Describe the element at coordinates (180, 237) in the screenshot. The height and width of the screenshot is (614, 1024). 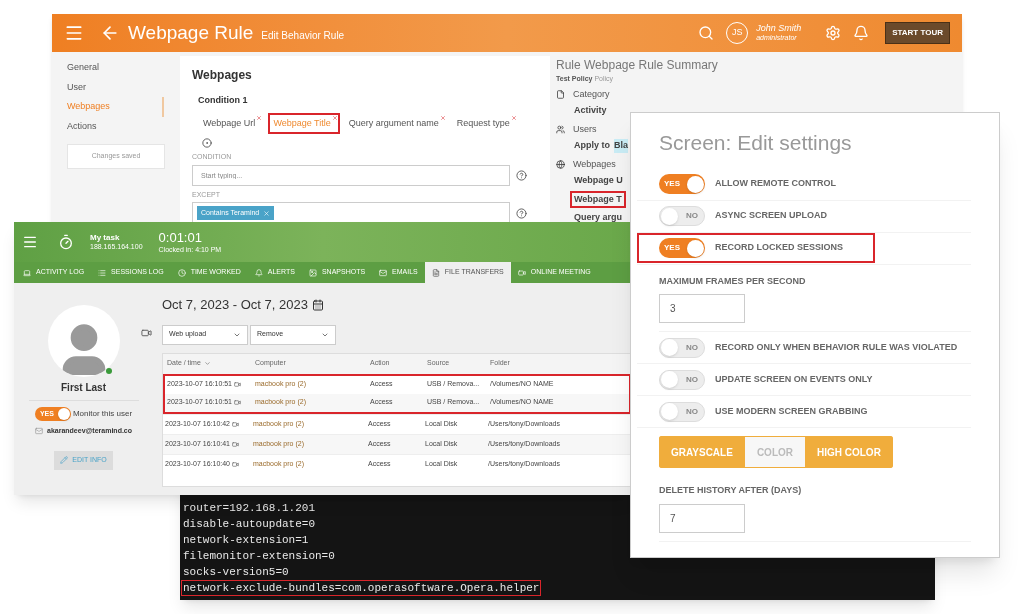
I see `timer-text: 0:01:01` at that location.